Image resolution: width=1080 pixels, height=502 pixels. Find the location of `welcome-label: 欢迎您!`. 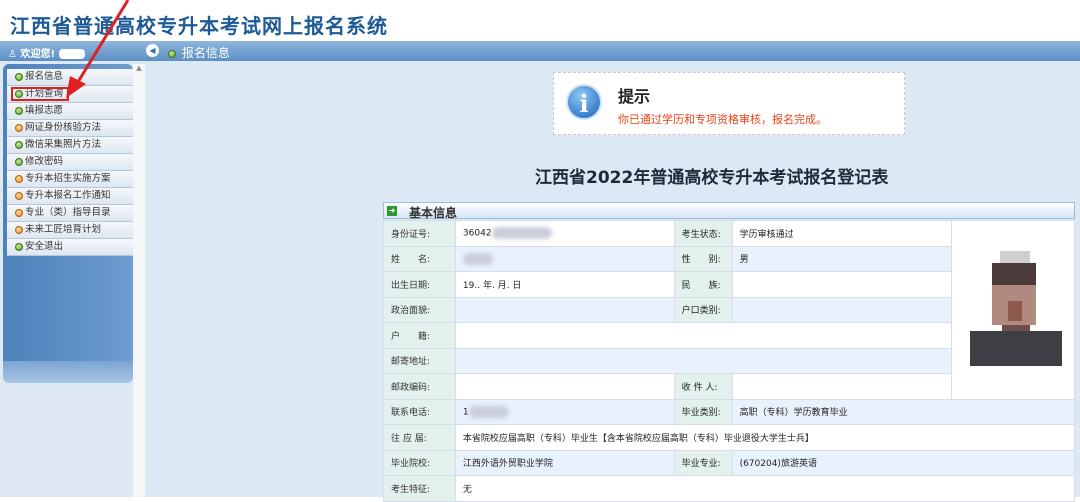

welcome-label: 欢迎您! is located at coordinates (38, 54).